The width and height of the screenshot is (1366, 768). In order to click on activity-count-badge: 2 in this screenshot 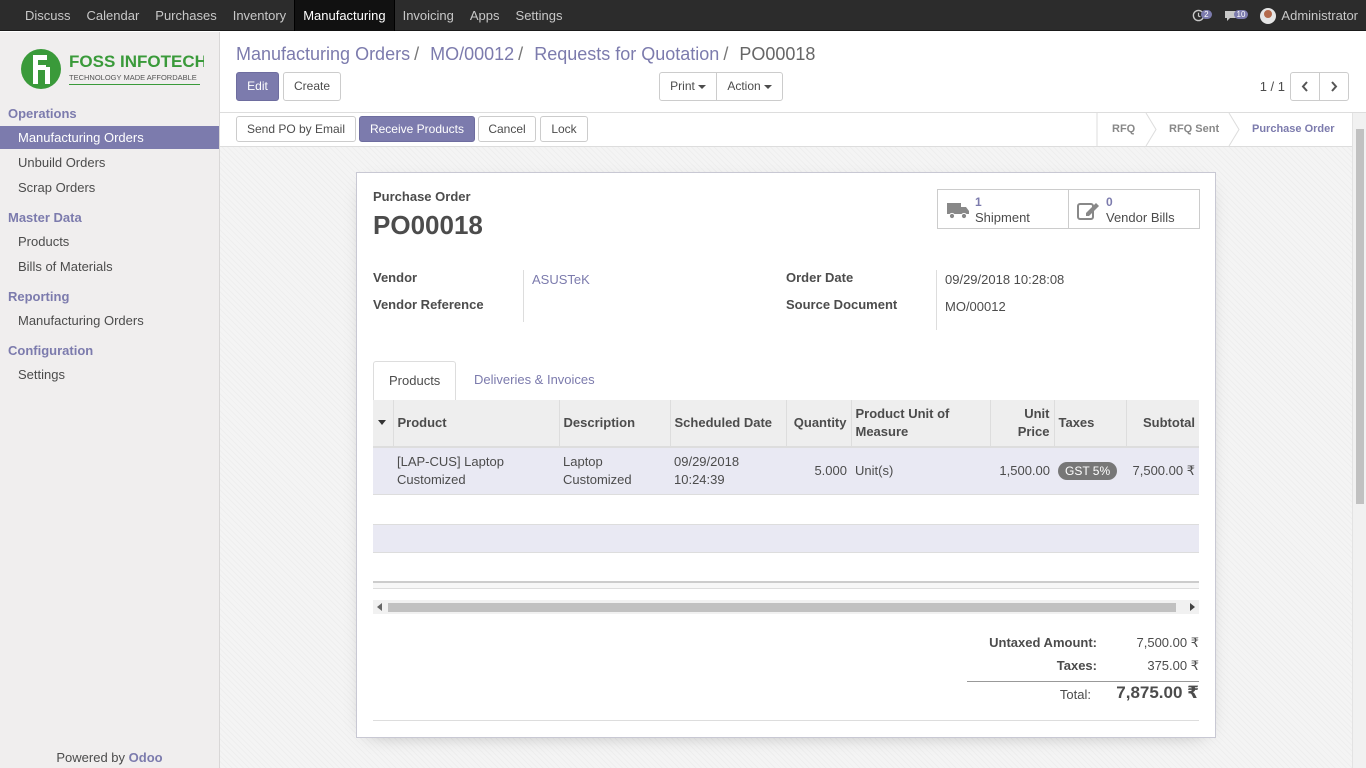, I will do `click(1206, 14)`.